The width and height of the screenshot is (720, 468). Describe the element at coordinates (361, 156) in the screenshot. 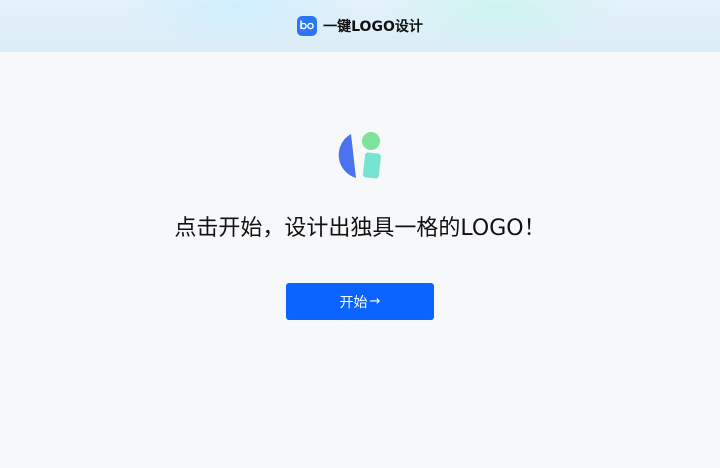

I see `colorful-shapes-logo-icon` at that location.